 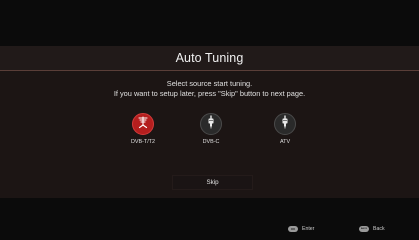 I want to click on ok-key-icon: OK, so click(x=293, y=229).